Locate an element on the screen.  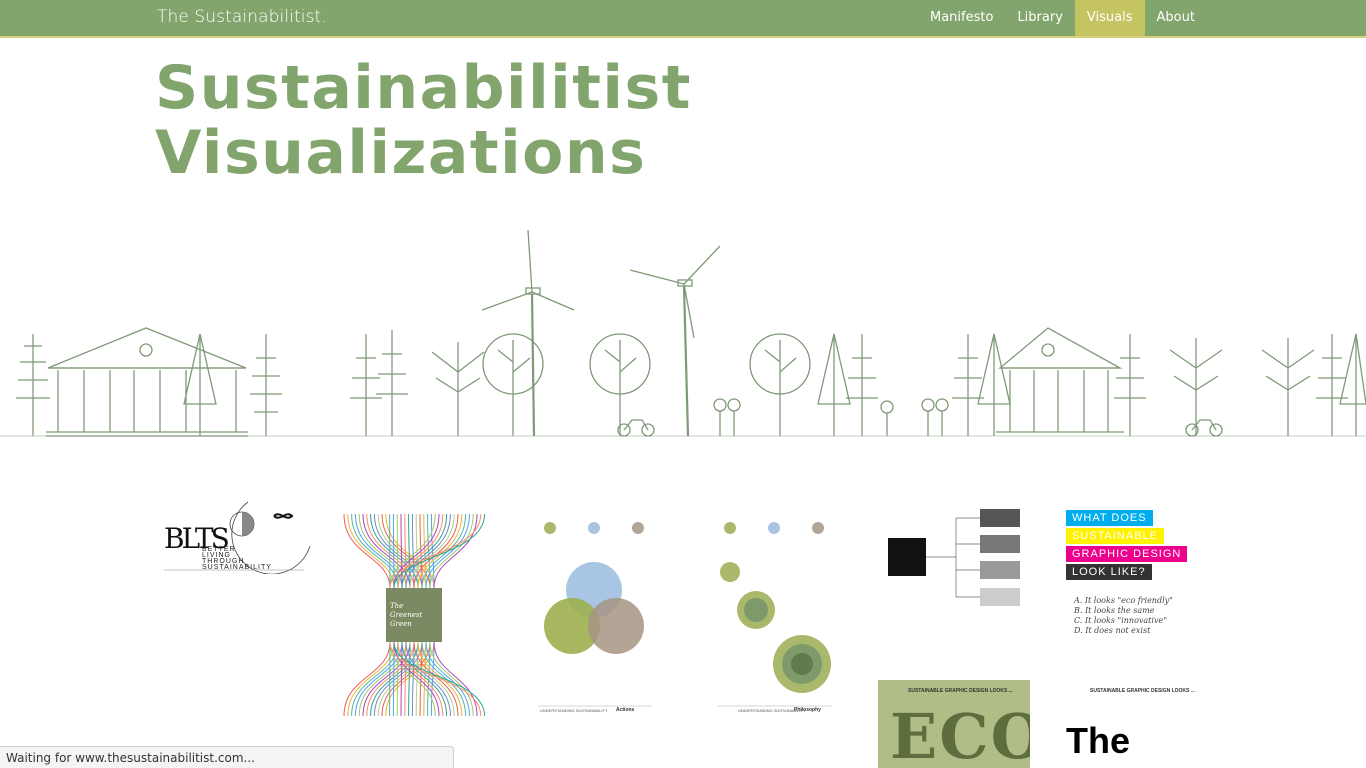
sgd-line-4: LOOK LIKE? is located at coordinates (1109, 572).